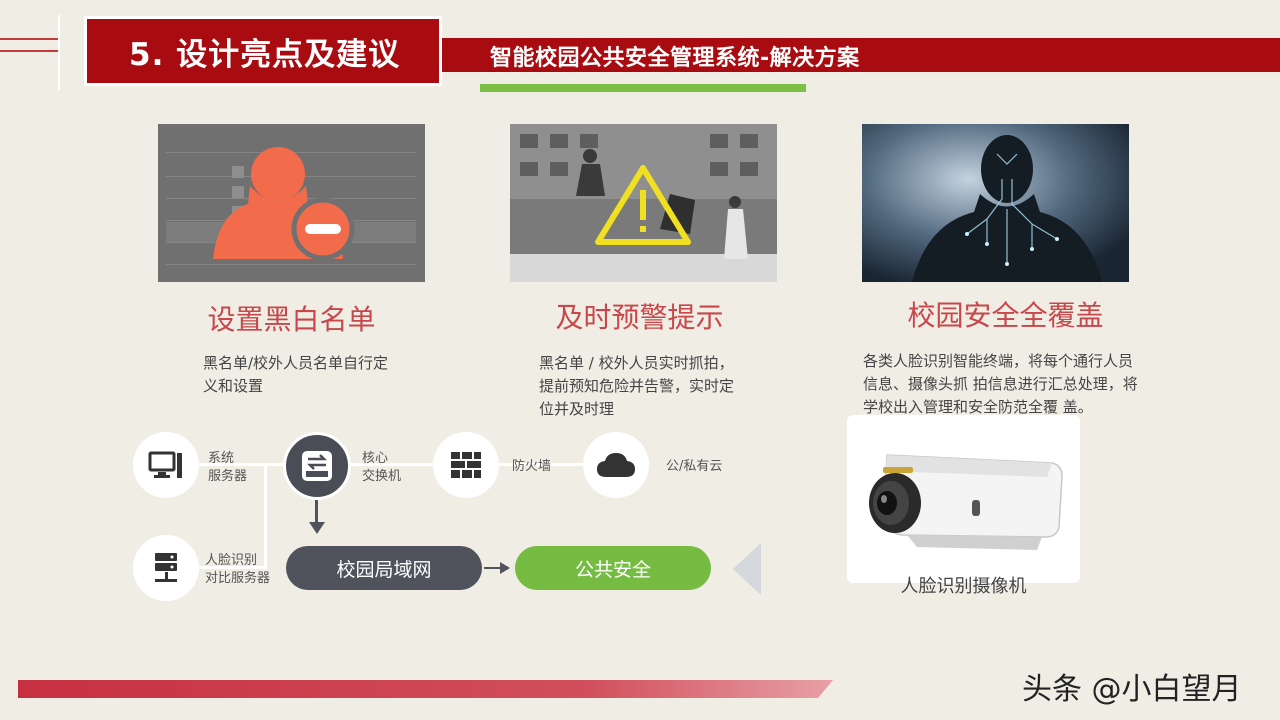 The width and height of the screenshot is (1280, 720). I want to click on arrow-right-icon, so click(505, 568).